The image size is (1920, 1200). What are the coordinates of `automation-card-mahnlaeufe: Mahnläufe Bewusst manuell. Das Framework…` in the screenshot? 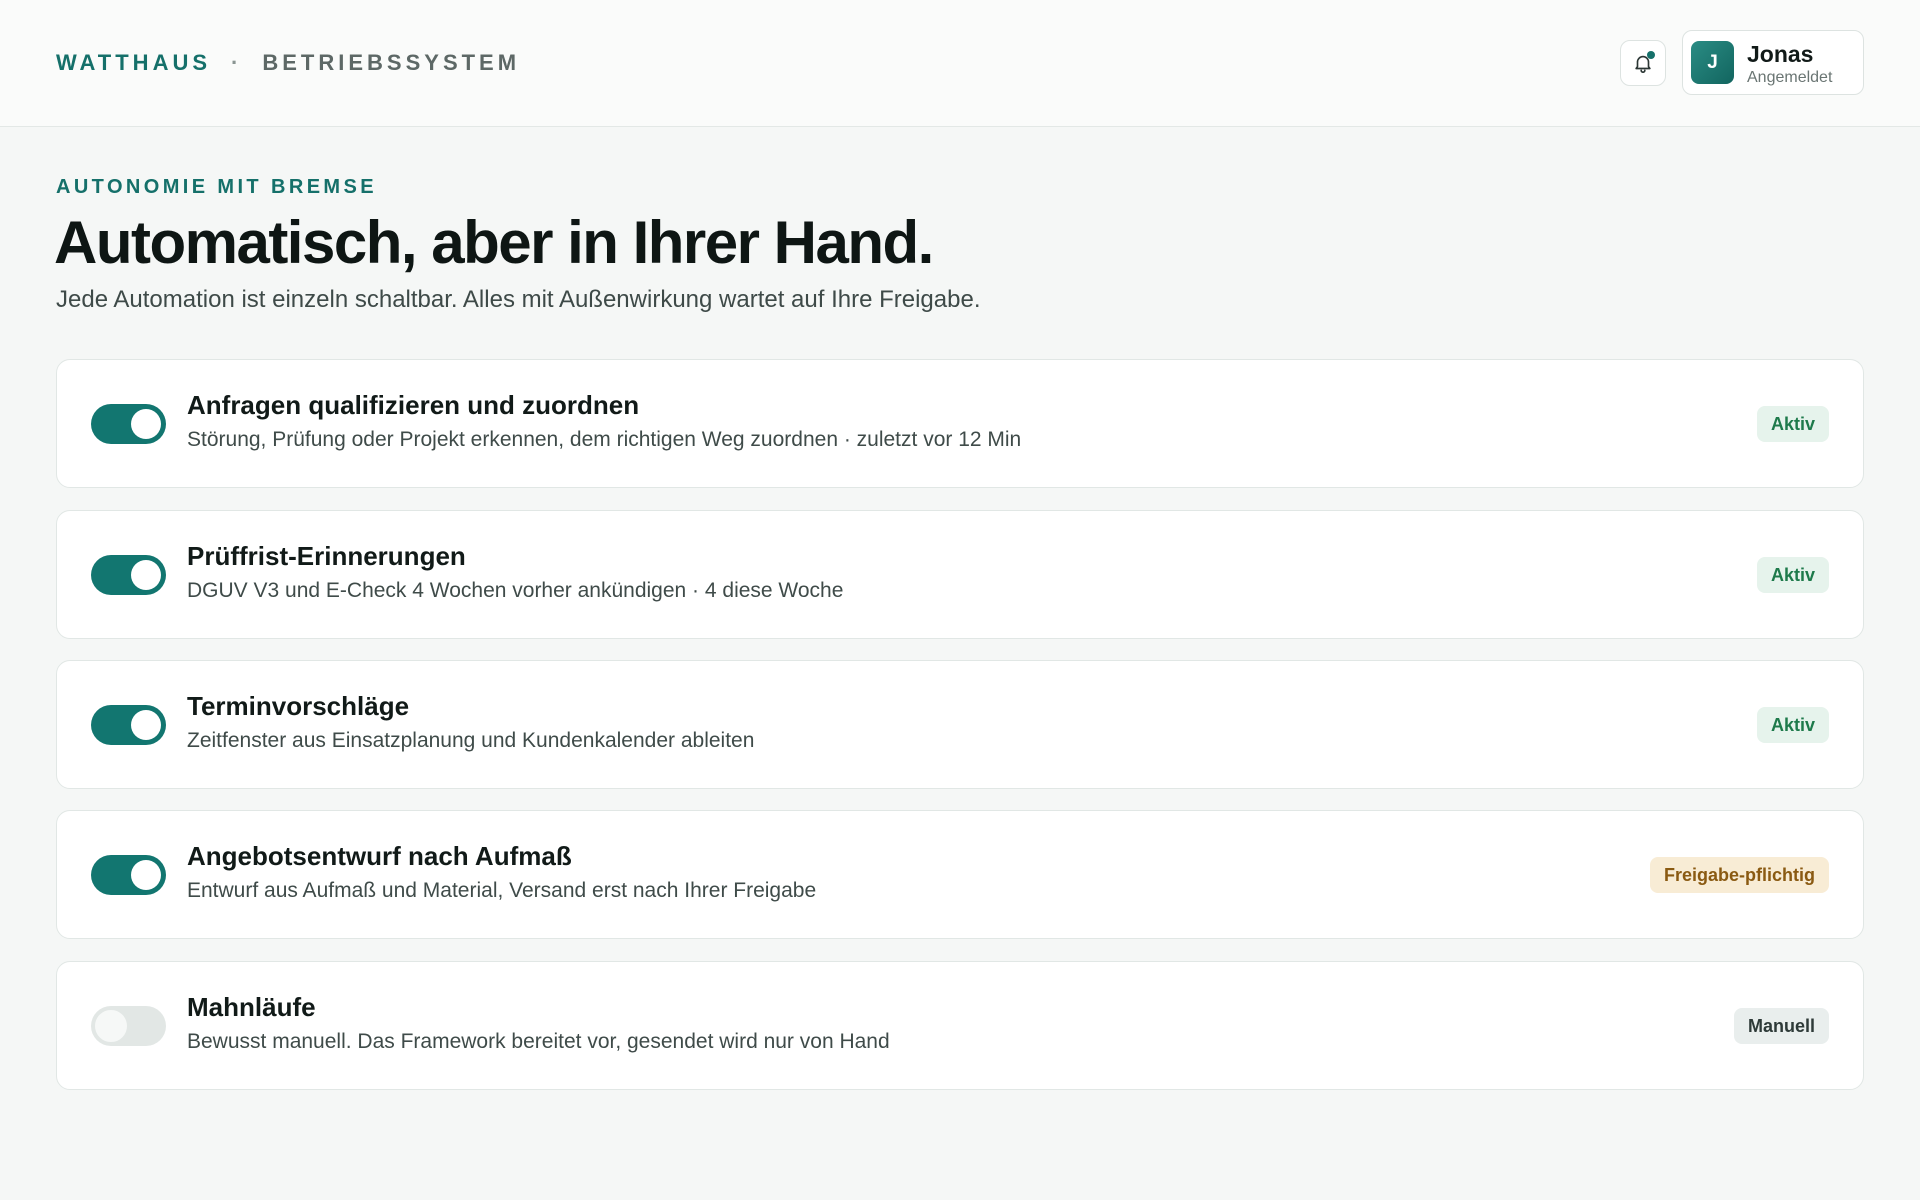 It's located at (960, 1025).